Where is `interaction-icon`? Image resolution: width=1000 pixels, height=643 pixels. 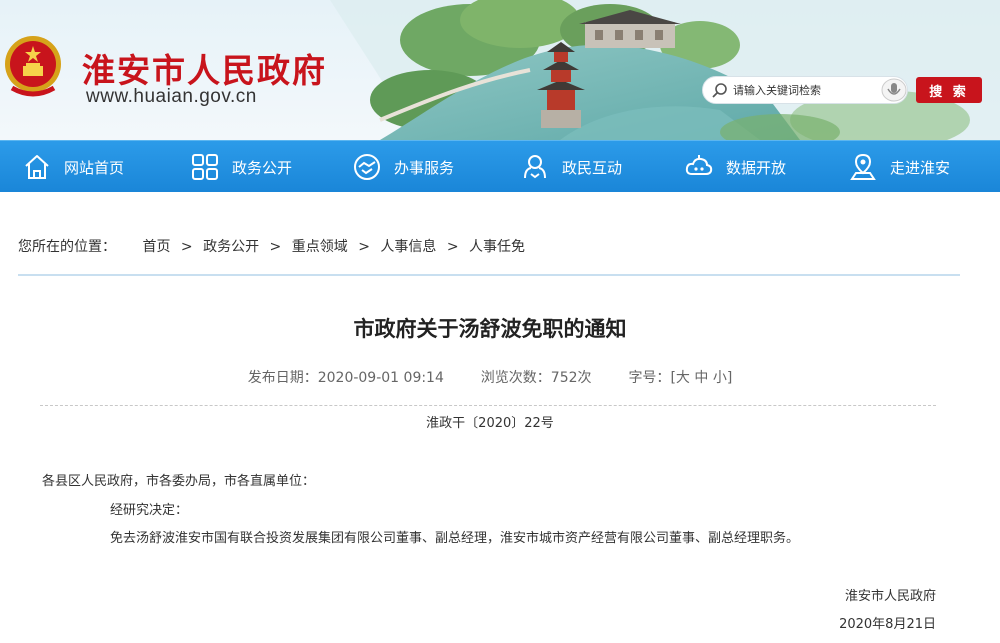
interaction-icon is located at coordinates (535, 167).